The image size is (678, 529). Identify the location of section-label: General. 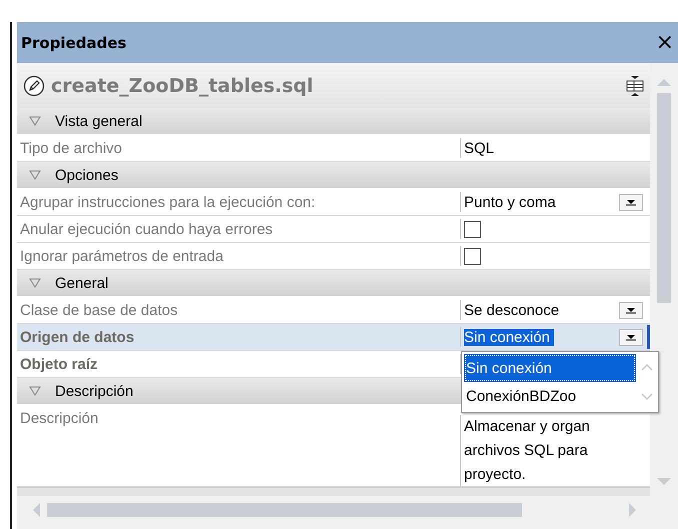
(81, 283).